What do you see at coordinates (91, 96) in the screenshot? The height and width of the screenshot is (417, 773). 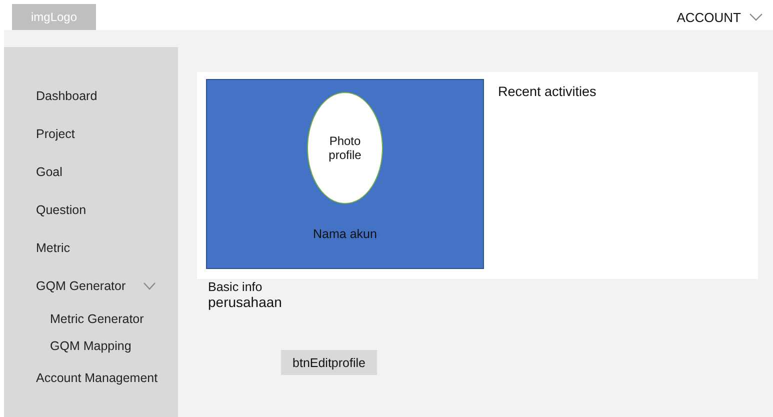 I see `sidebar-item: Dashboard` at bounding box center [91, 96].